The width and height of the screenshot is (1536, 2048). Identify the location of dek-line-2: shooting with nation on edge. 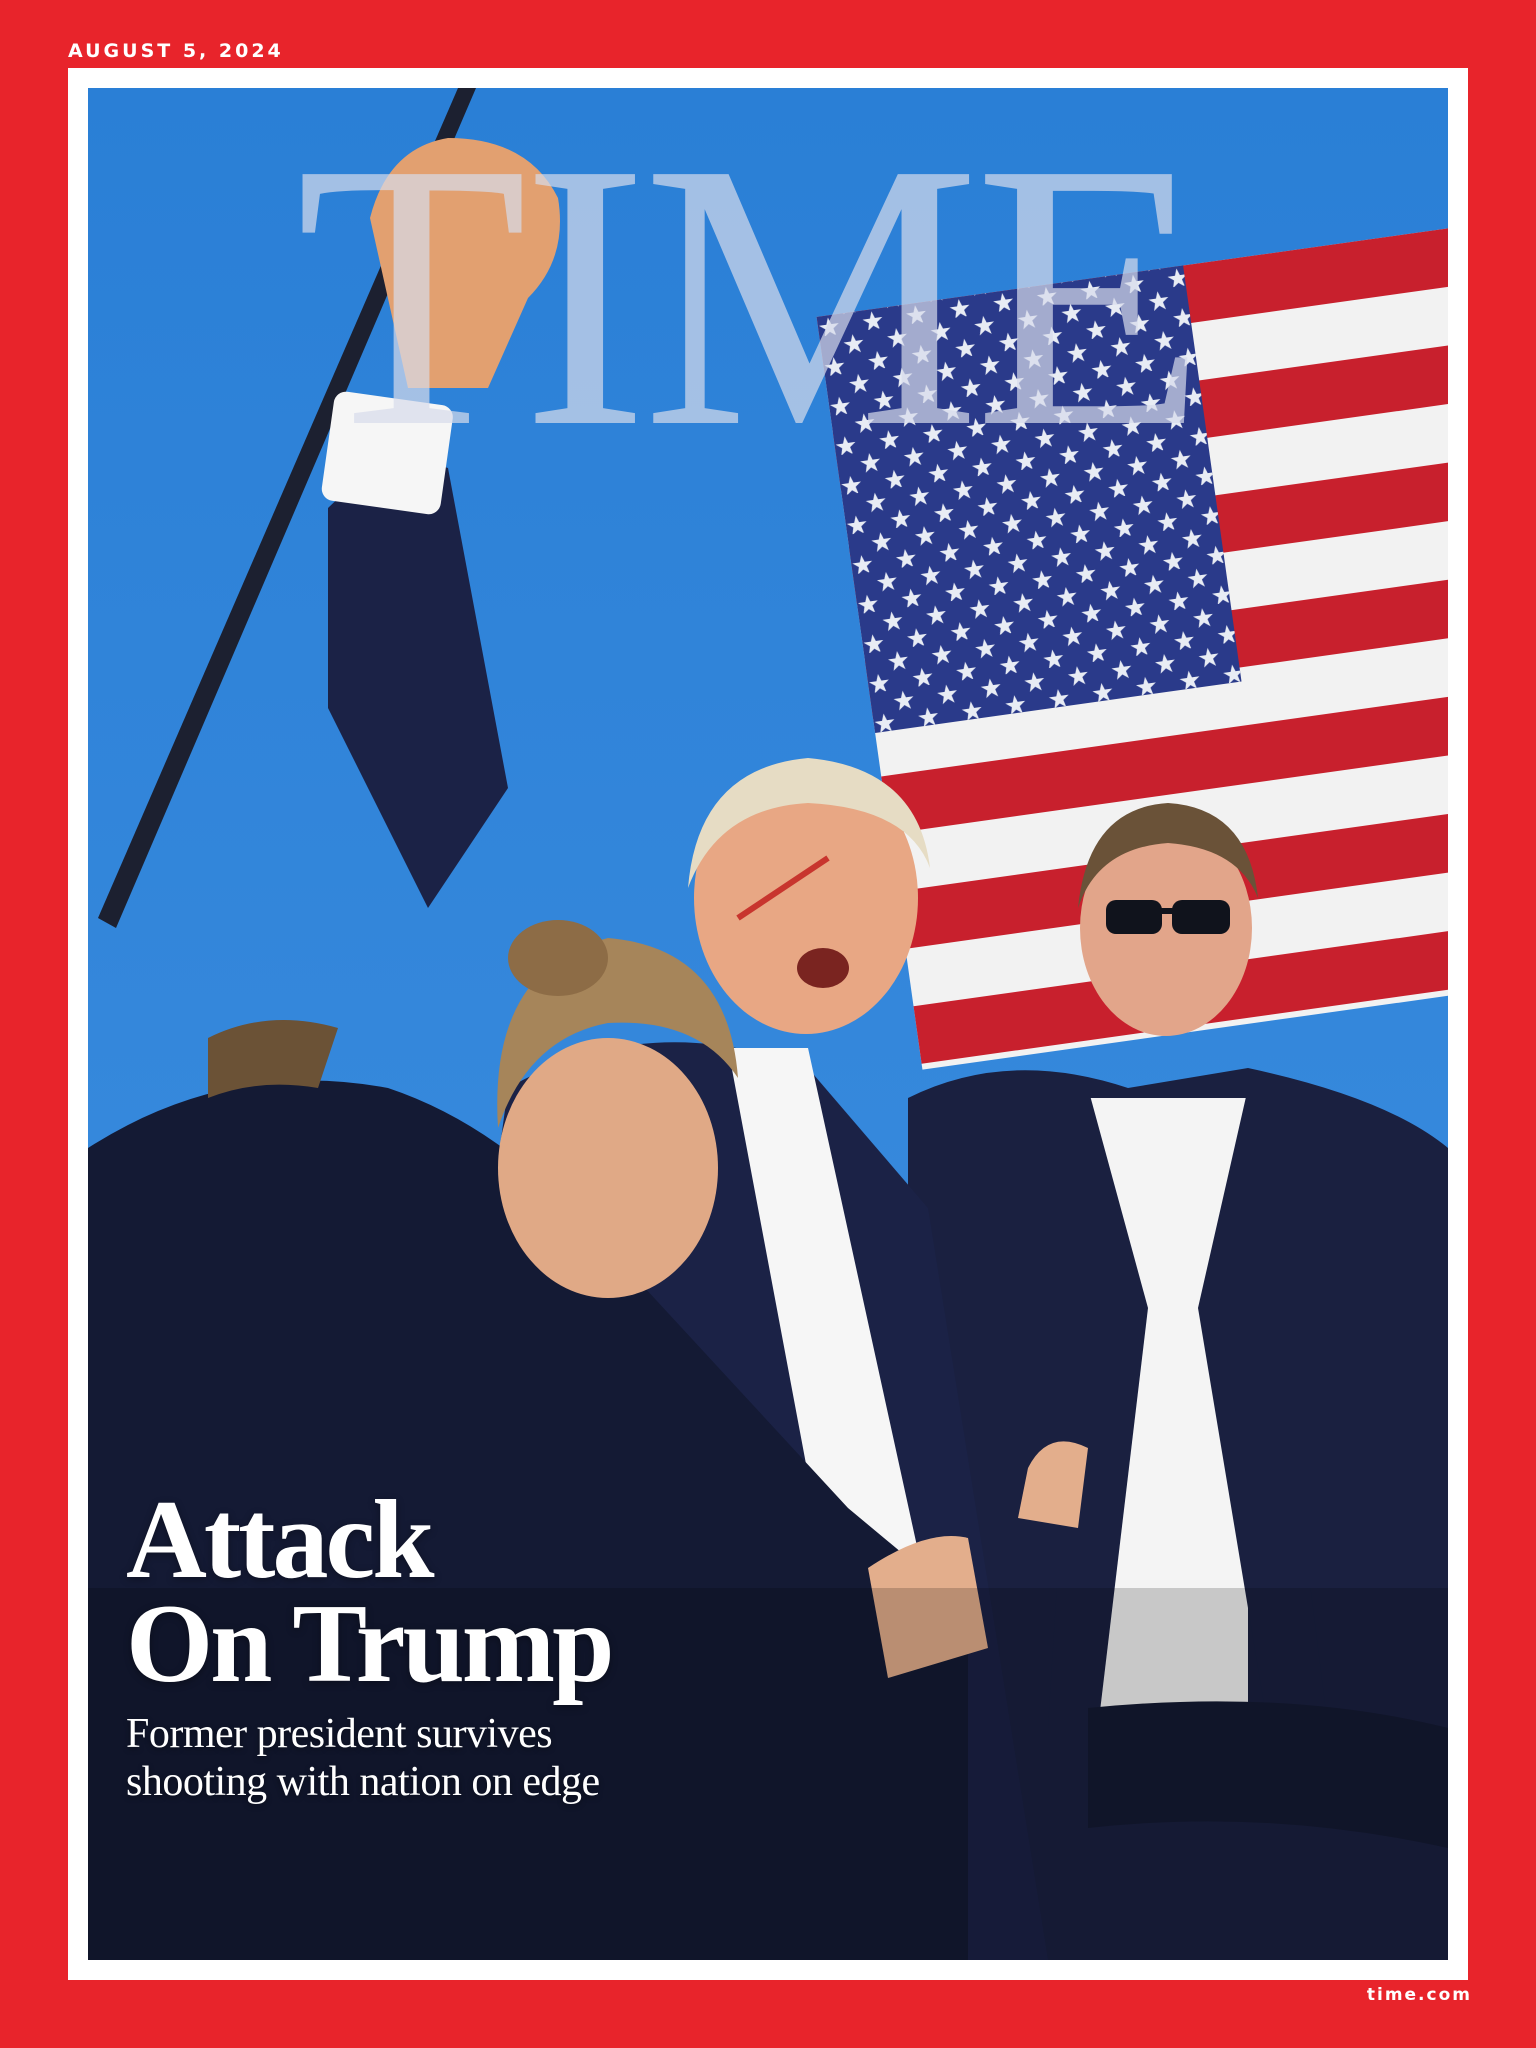
(363, 1782).